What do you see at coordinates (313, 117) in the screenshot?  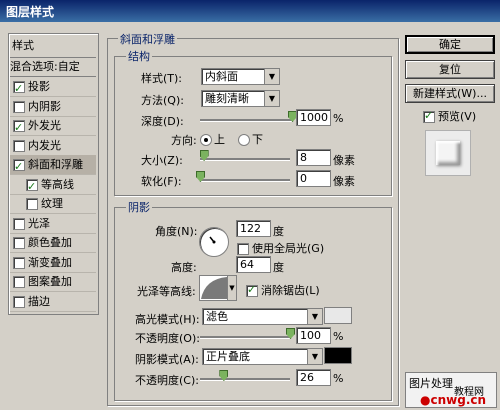 I see `depth-field: 1000` at bounding box center [313, 117].